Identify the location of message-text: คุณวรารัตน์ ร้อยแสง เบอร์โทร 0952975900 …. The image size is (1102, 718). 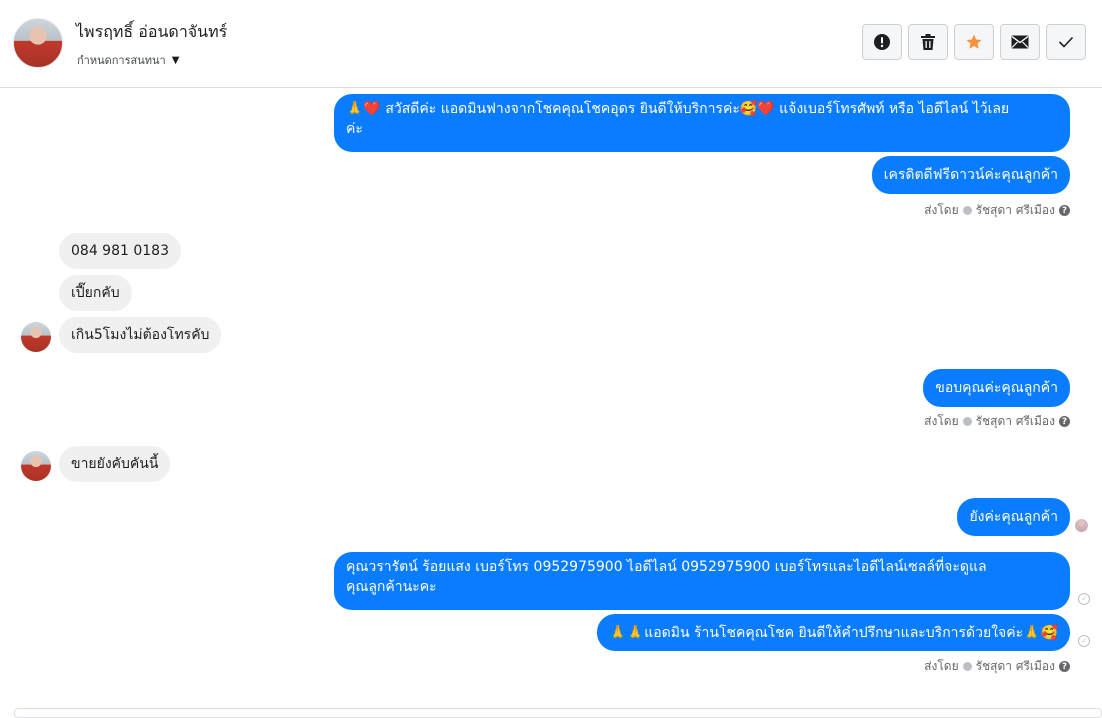
(666, 567).